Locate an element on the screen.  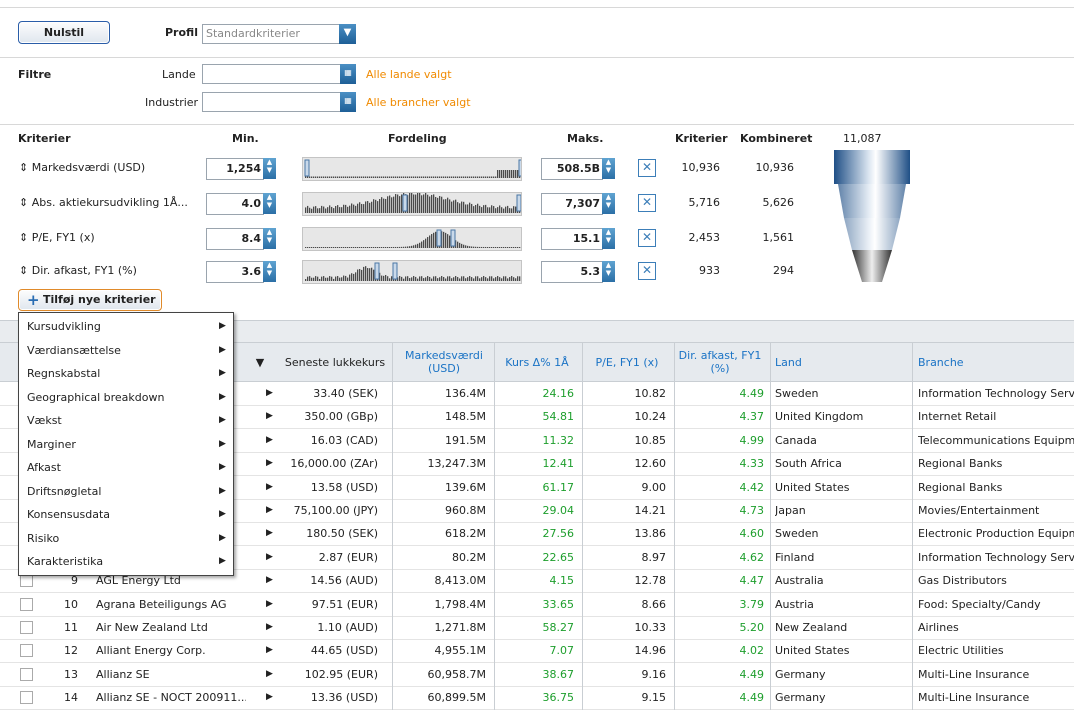
row-company-name: Alliant Energy Corp. is located at coordinates (171, 650).